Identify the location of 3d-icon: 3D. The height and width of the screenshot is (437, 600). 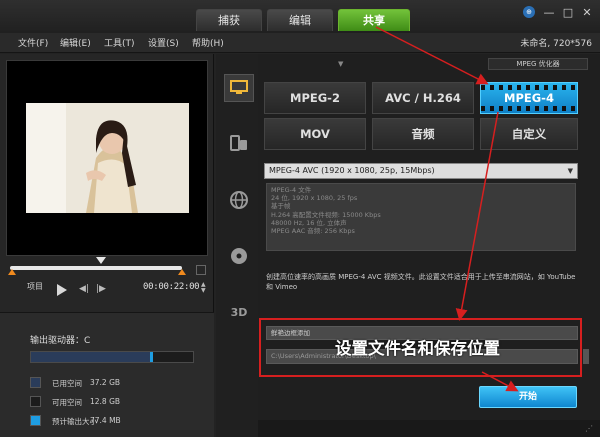
(239, 312).